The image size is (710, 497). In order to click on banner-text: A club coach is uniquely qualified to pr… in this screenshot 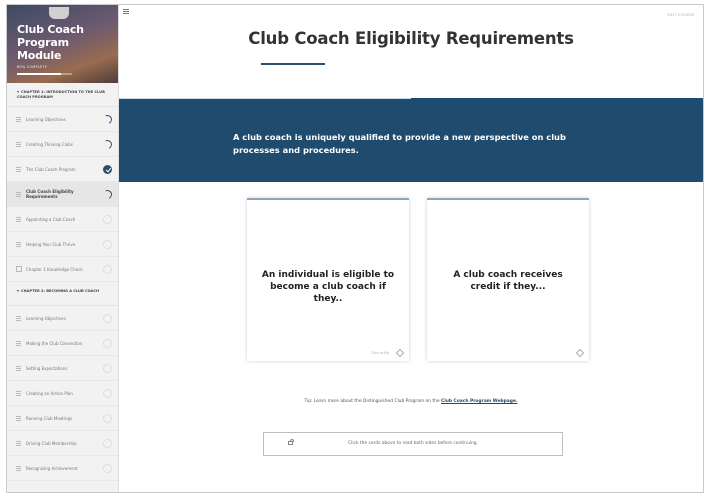, I will do `click(399, 143)`.